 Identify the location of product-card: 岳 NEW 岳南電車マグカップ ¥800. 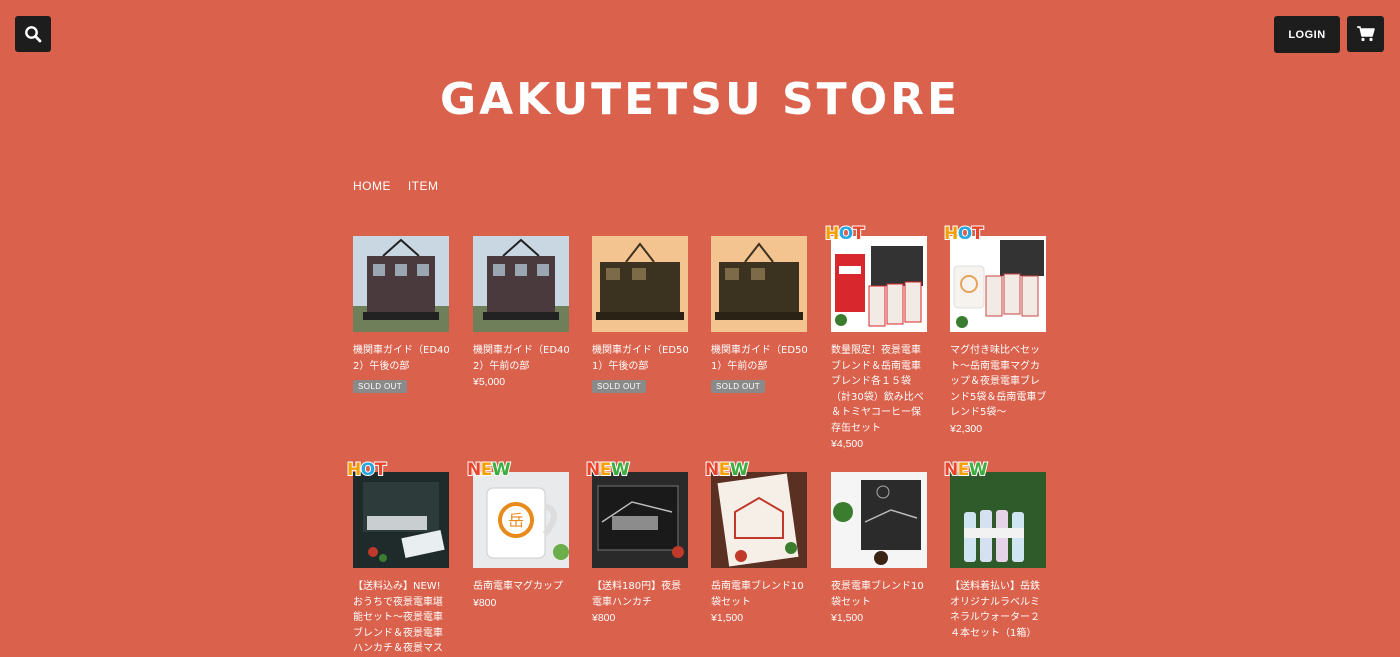
(518, 535).